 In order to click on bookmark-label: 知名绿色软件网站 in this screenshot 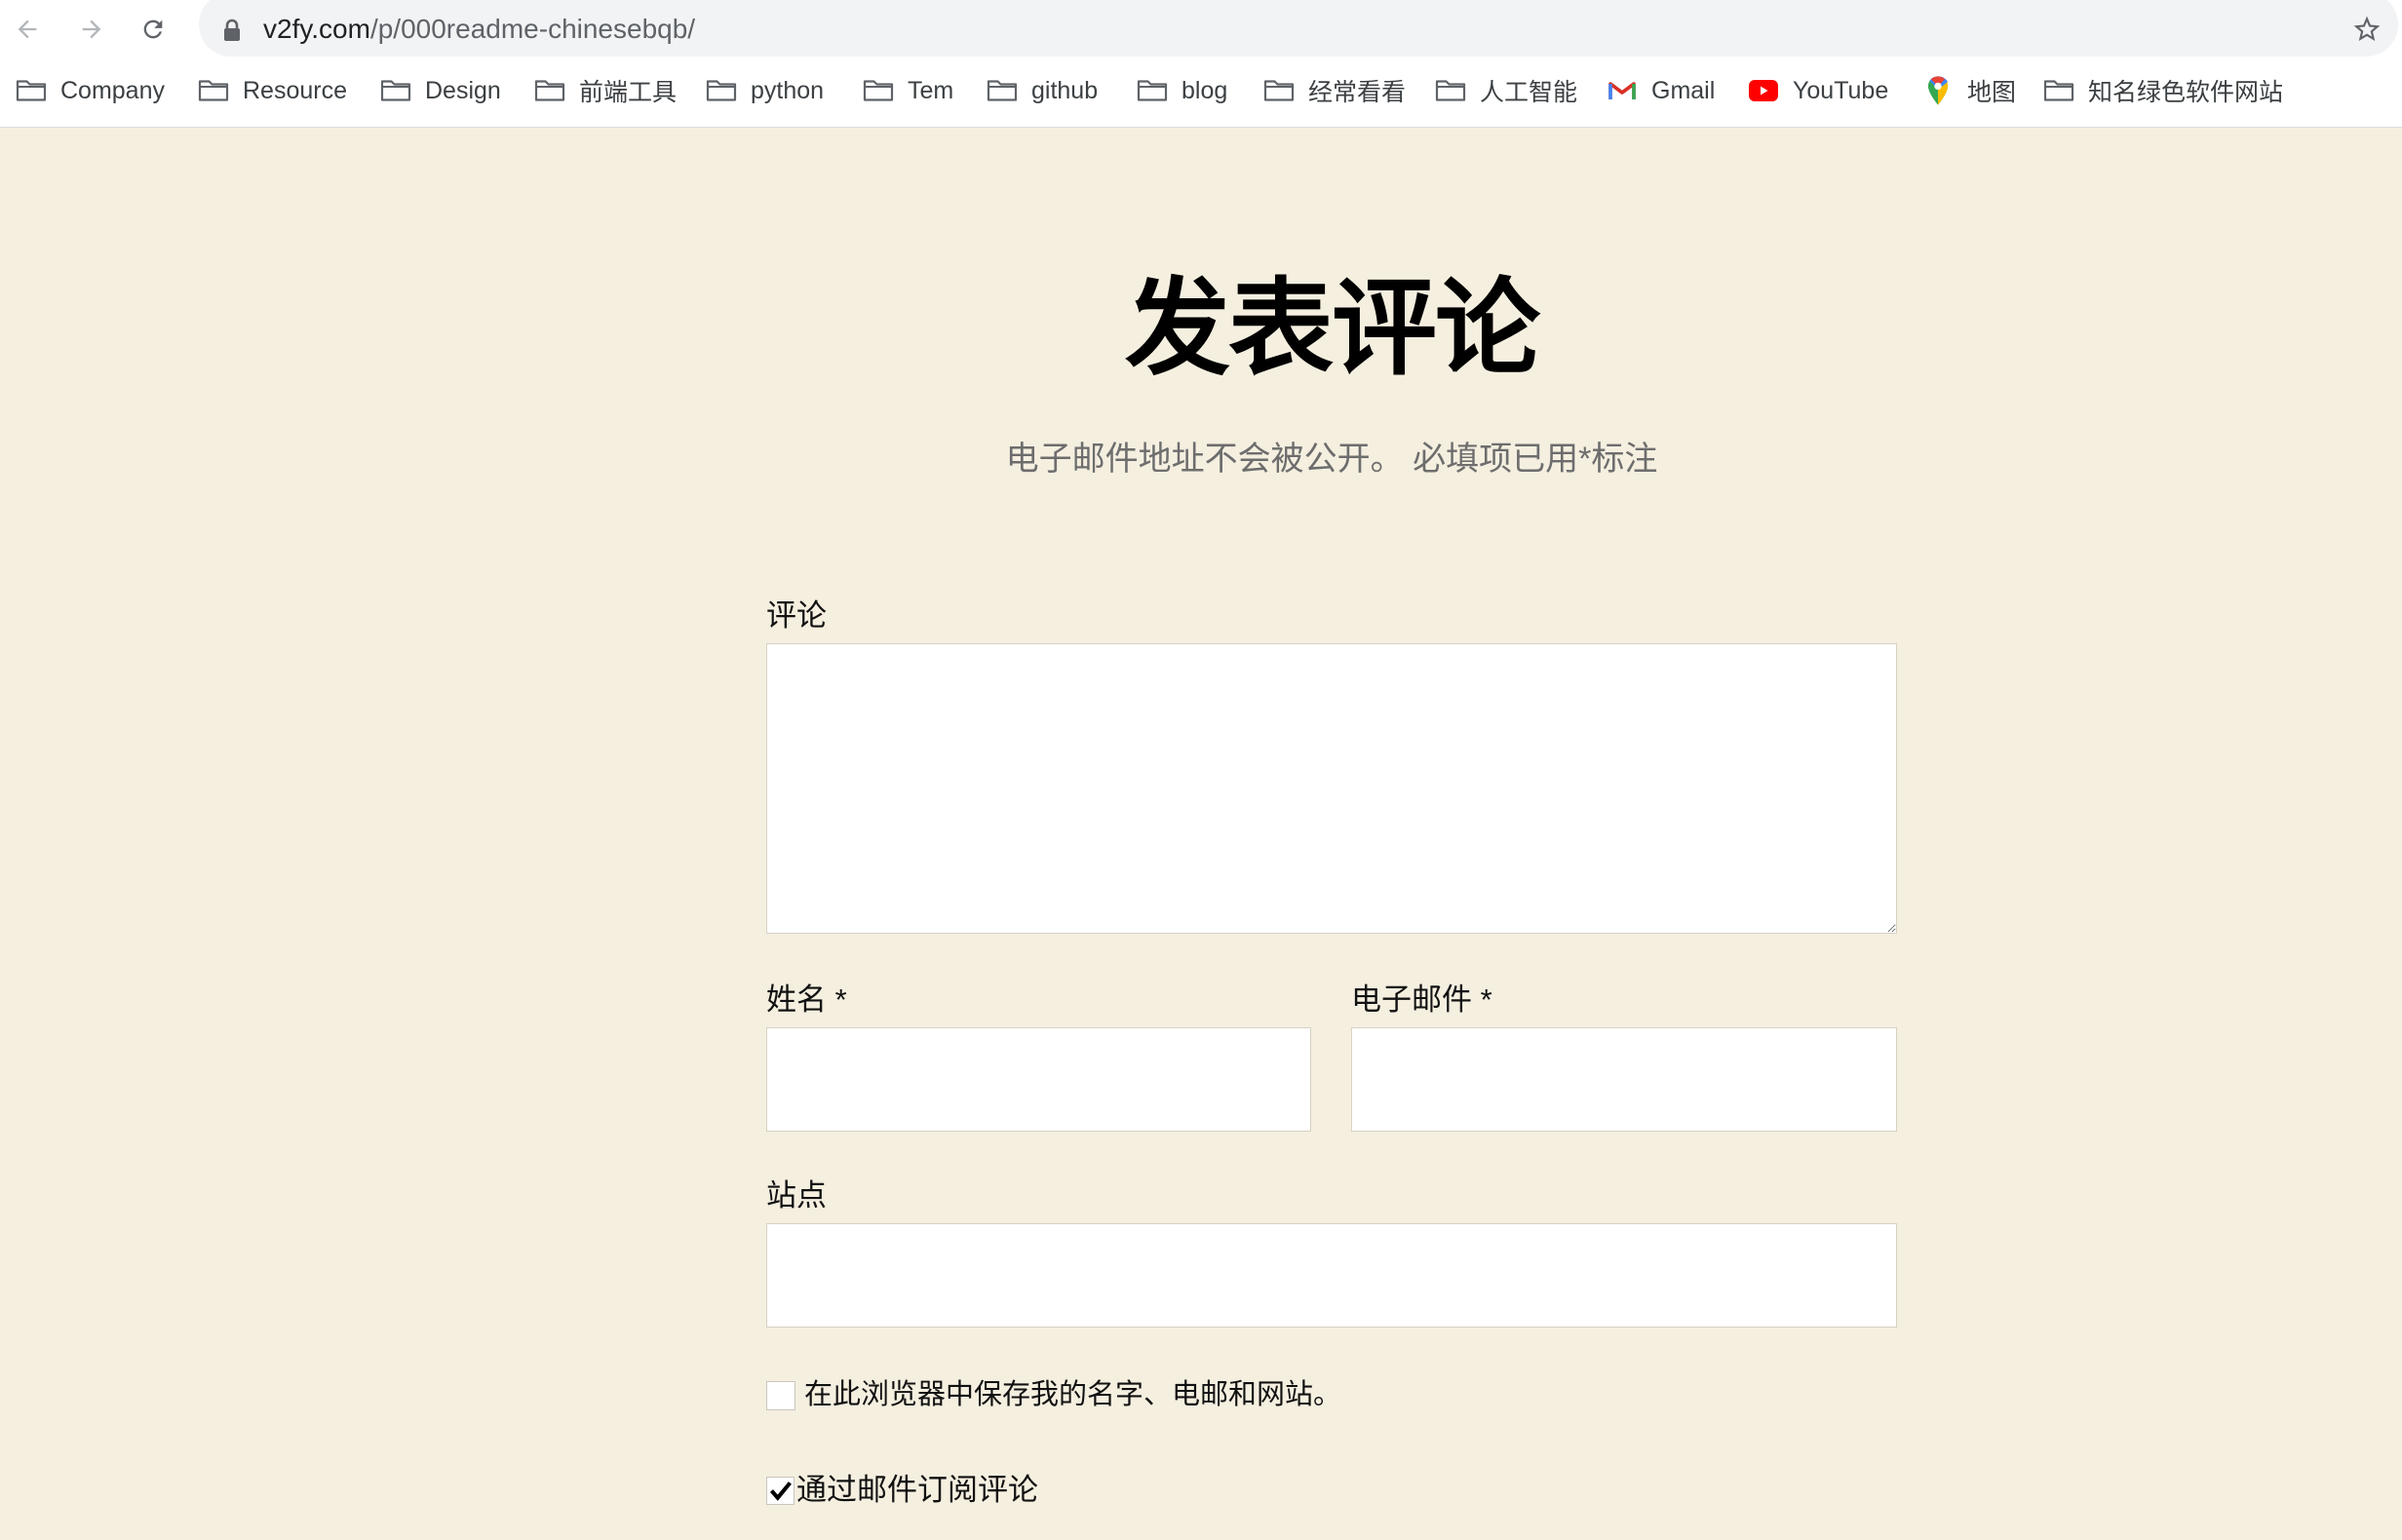, I will do `click(2186, 92)`.